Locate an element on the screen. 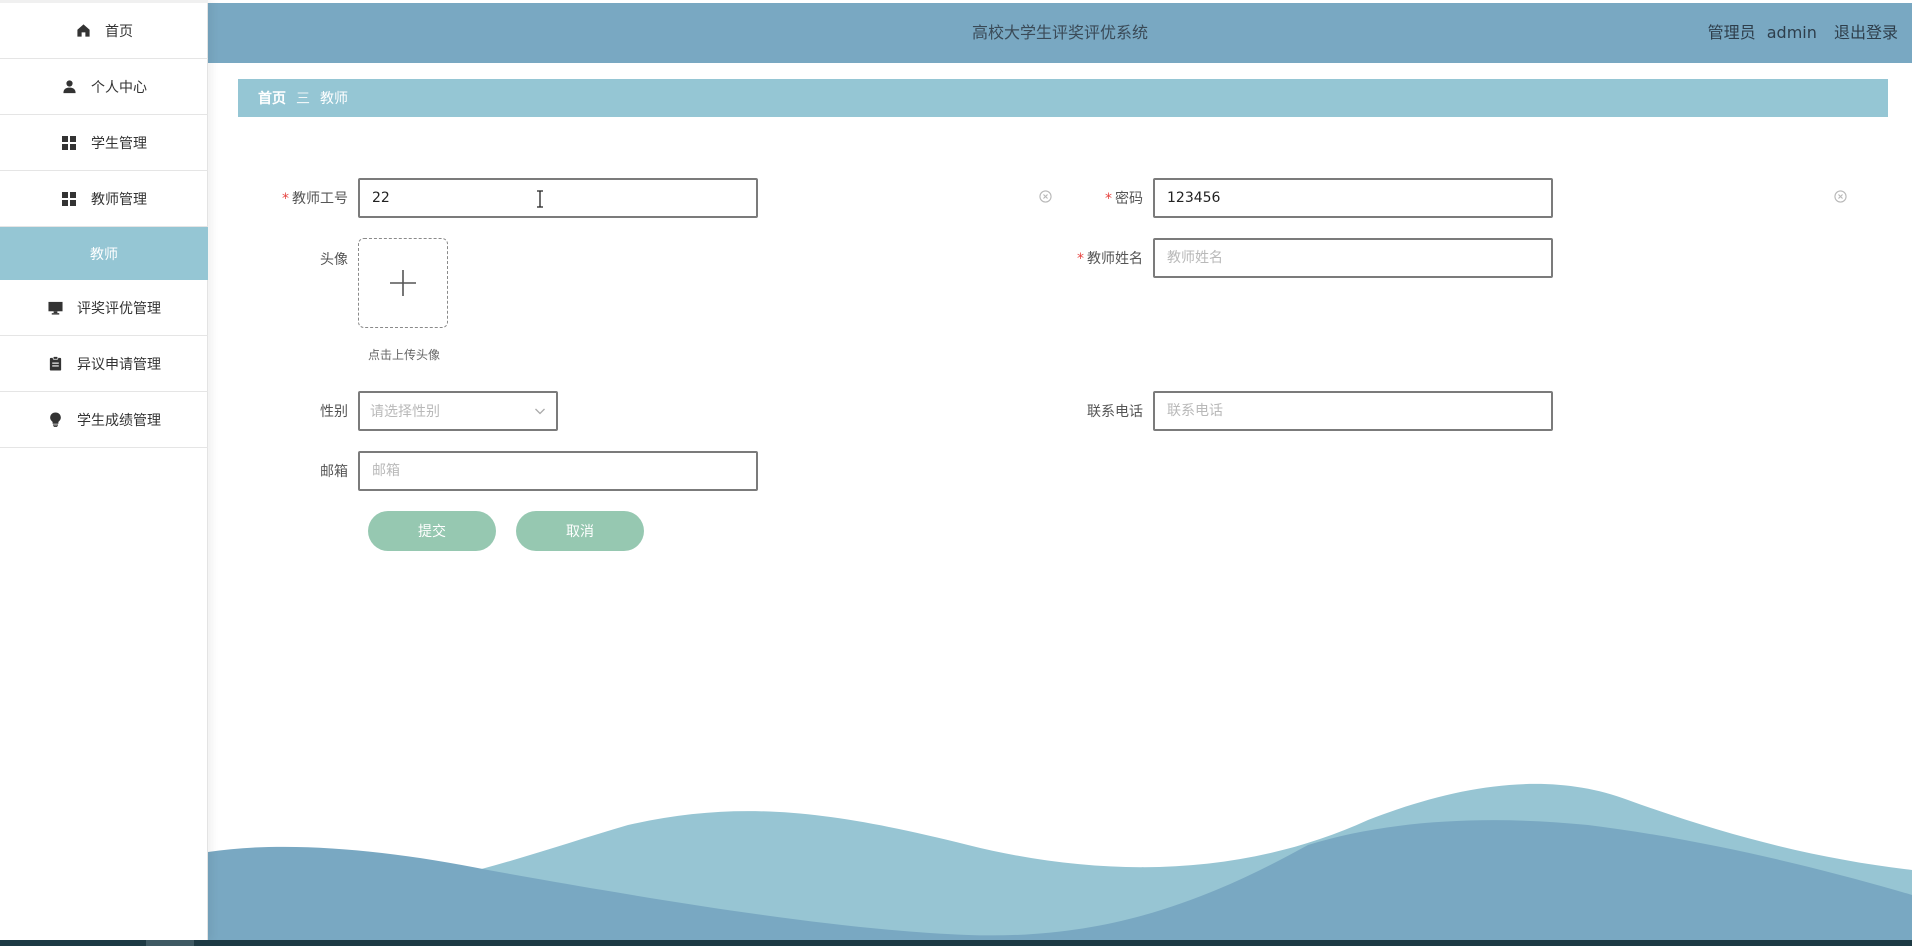  breadcrumb-current: 教师 is located at coordinates (334, 99).